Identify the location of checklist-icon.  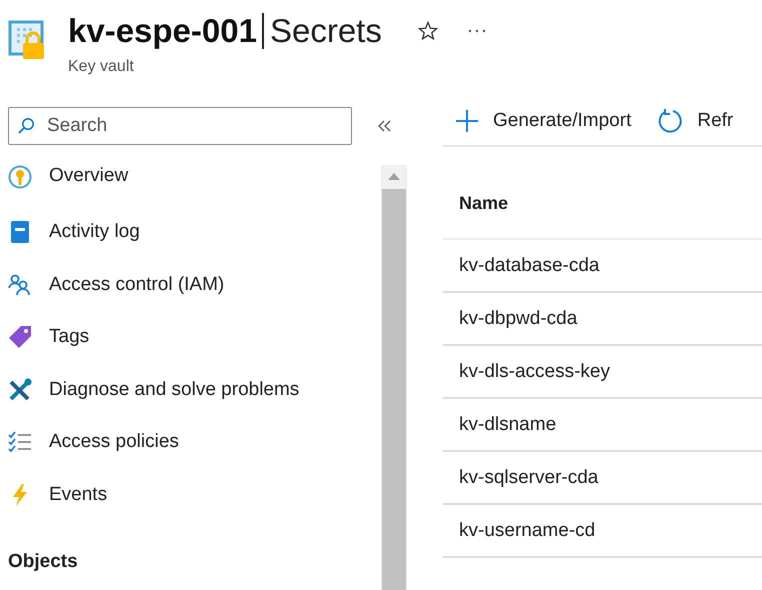
(20, 442).